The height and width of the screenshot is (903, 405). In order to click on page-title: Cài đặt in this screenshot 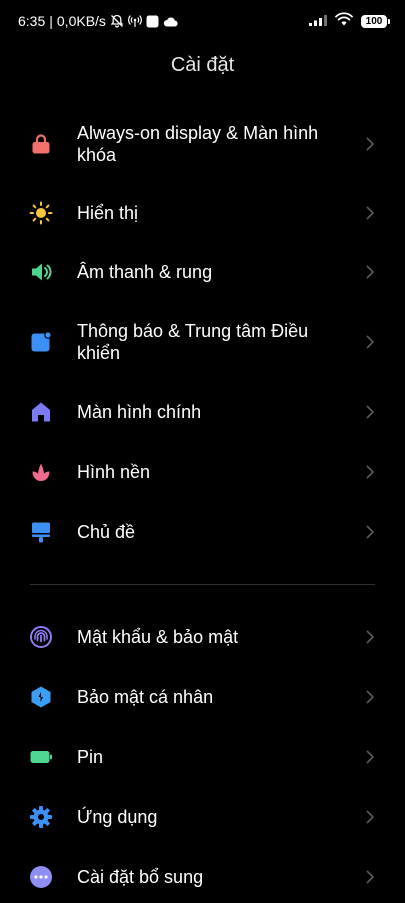, I will do `click(202, 65)`.